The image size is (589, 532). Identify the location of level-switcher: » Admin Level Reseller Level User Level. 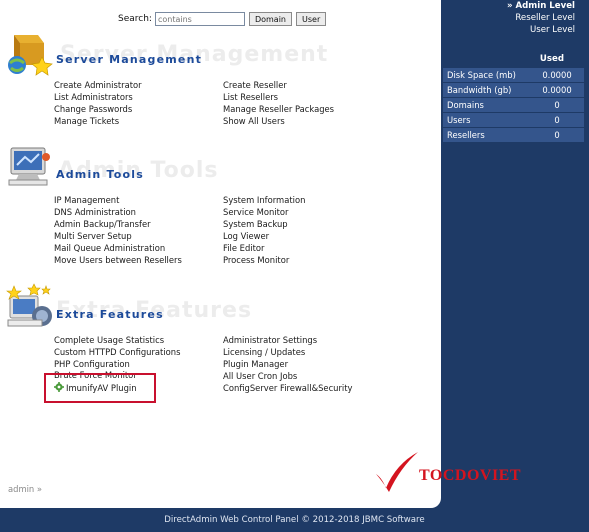
(541, 18).